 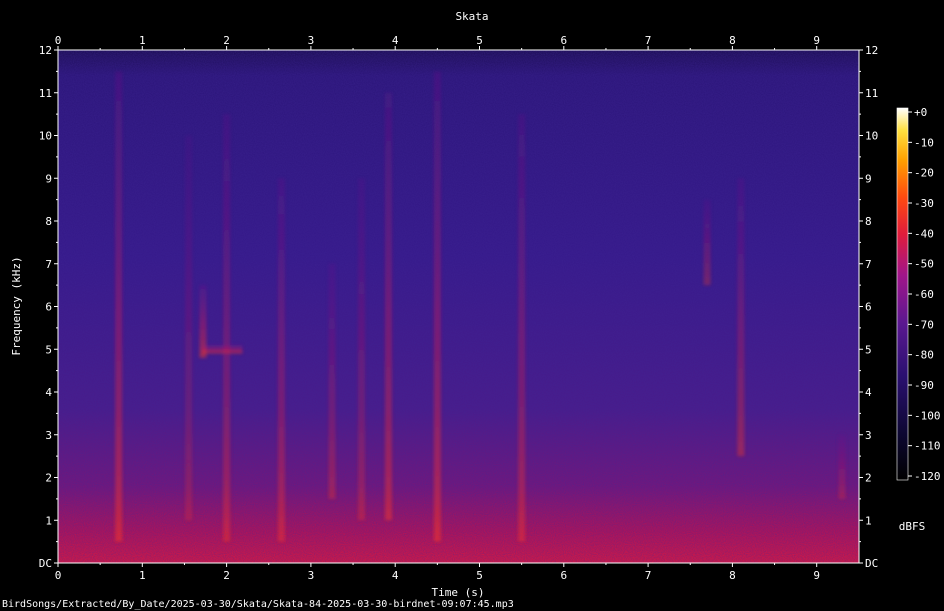 I want to click on colorbar-tick-label: -10, so click(x=924, y=142).